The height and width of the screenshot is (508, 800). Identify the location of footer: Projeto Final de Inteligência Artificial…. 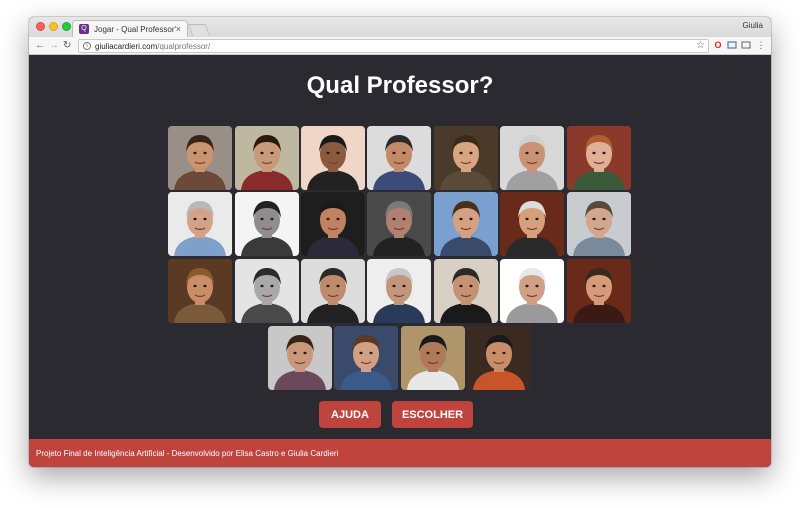
(400, 453).